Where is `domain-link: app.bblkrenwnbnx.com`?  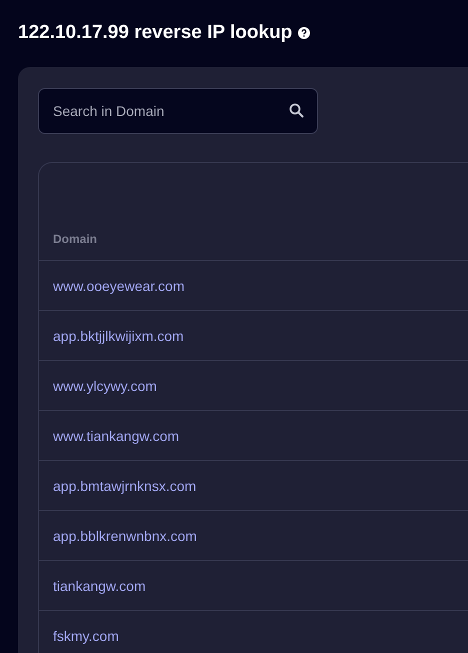
domain-link: app.bblkrenwnbnx.com is located at coordinates (125, 536).